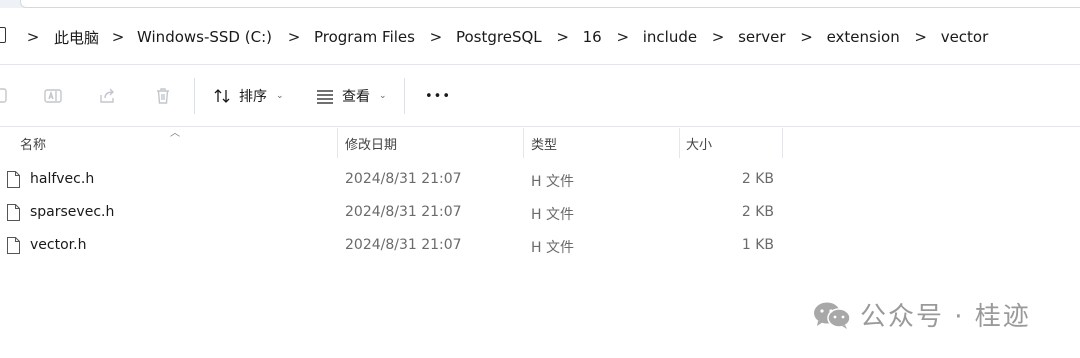  Describe the element at coordinates (761, 37) in the screenshot. I see `breadcrumb-item-server: server` at that location.